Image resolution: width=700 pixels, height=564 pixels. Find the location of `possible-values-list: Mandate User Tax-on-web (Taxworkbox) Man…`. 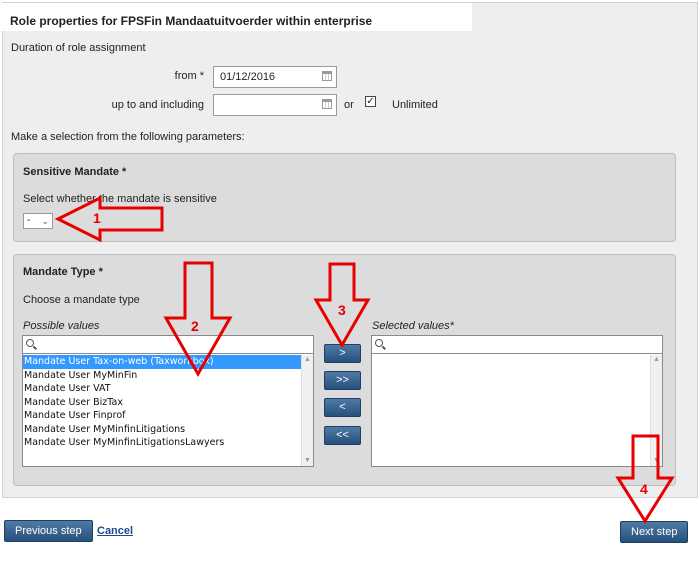

possible-values-list: Mandate User Tax-on-web (Taxworkbox) Man… is located at coordinates (168, 401).